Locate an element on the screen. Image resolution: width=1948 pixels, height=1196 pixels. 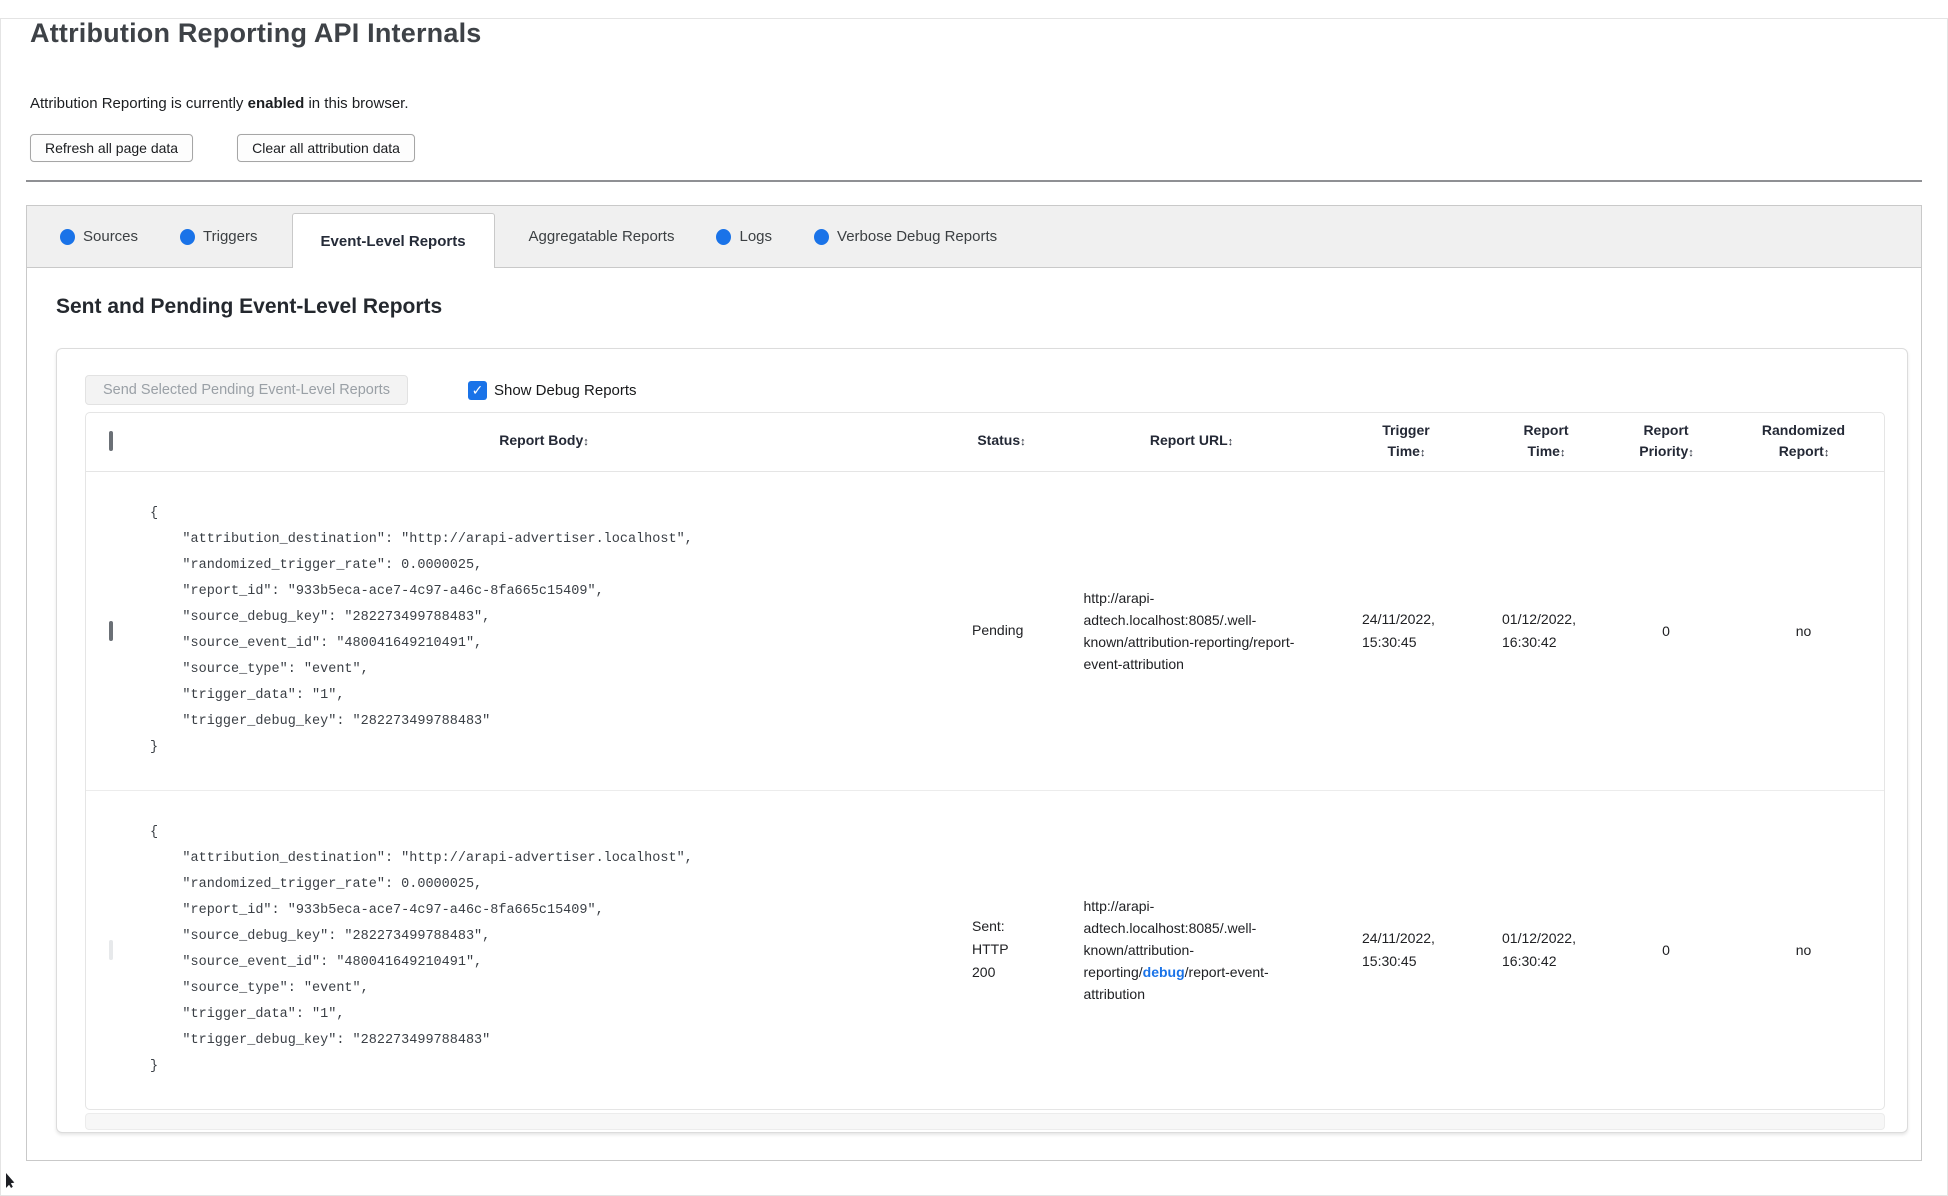
row-checkbox-disabled is located at coordinates (111, 949).